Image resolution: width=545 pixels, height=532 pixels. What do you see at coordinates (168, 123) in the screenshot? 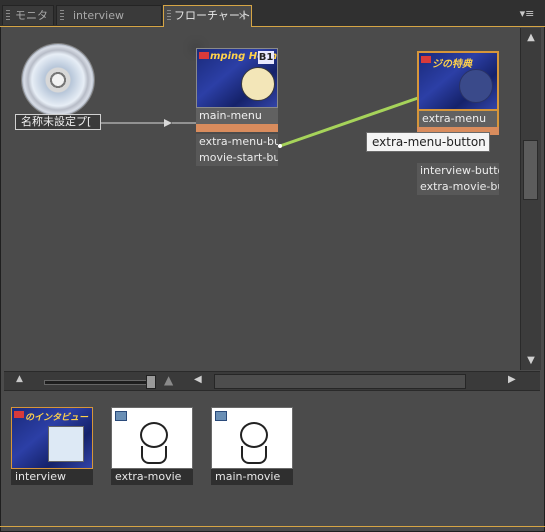
I see `arrow-head-icon` at bounding box center [168, 123].